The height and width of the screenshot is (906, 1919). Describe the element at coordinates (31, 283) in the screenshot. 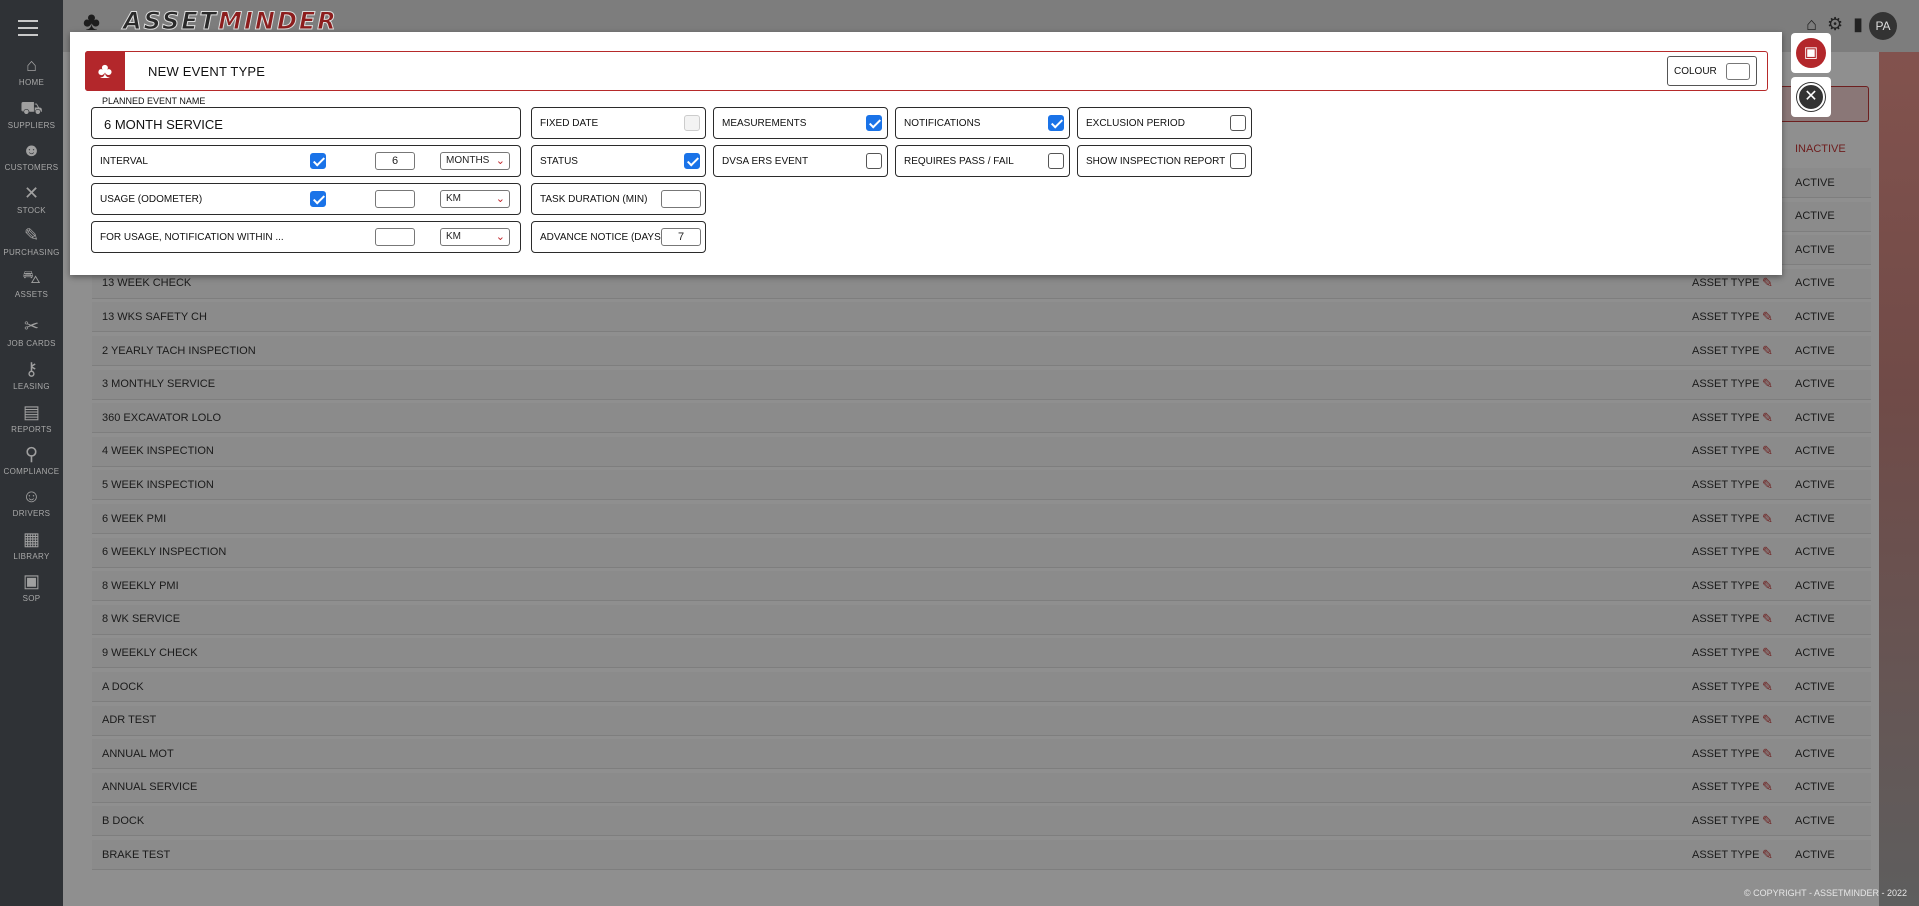

I see `sidebar-item-assets: ⛍ ASSETS` at that location.